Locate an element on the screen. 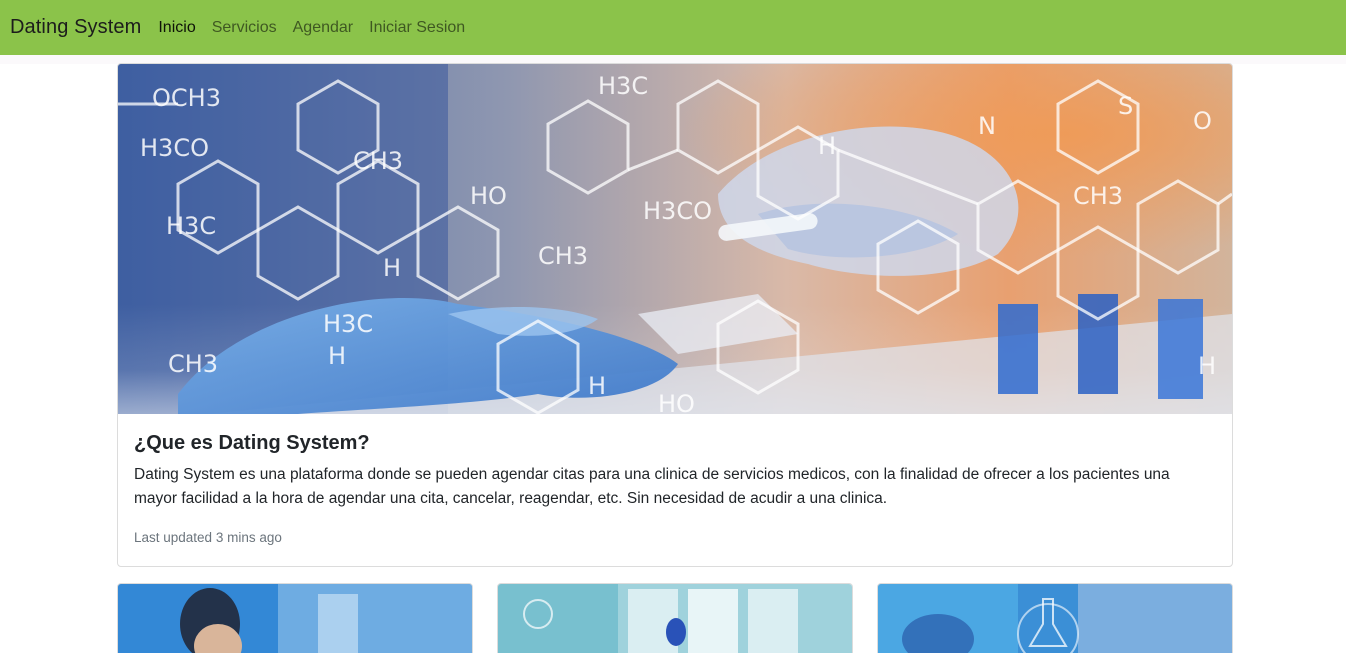  thumb-card-doctor is located at coordinates (295, 618).